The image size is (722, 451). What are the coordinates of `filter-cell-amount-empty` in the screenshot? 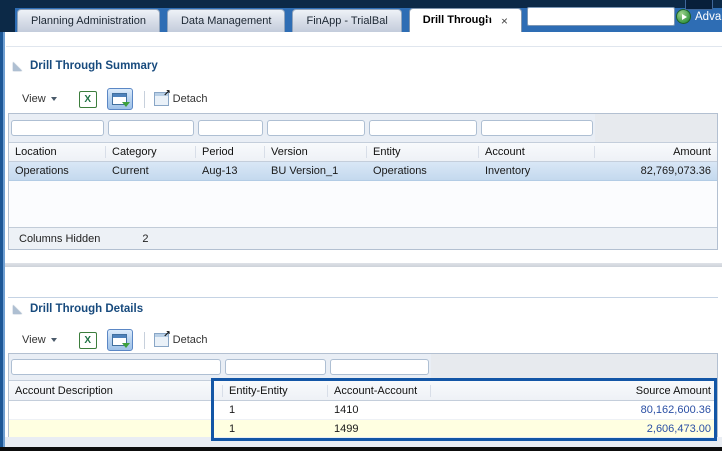 It's located at (656, 128).